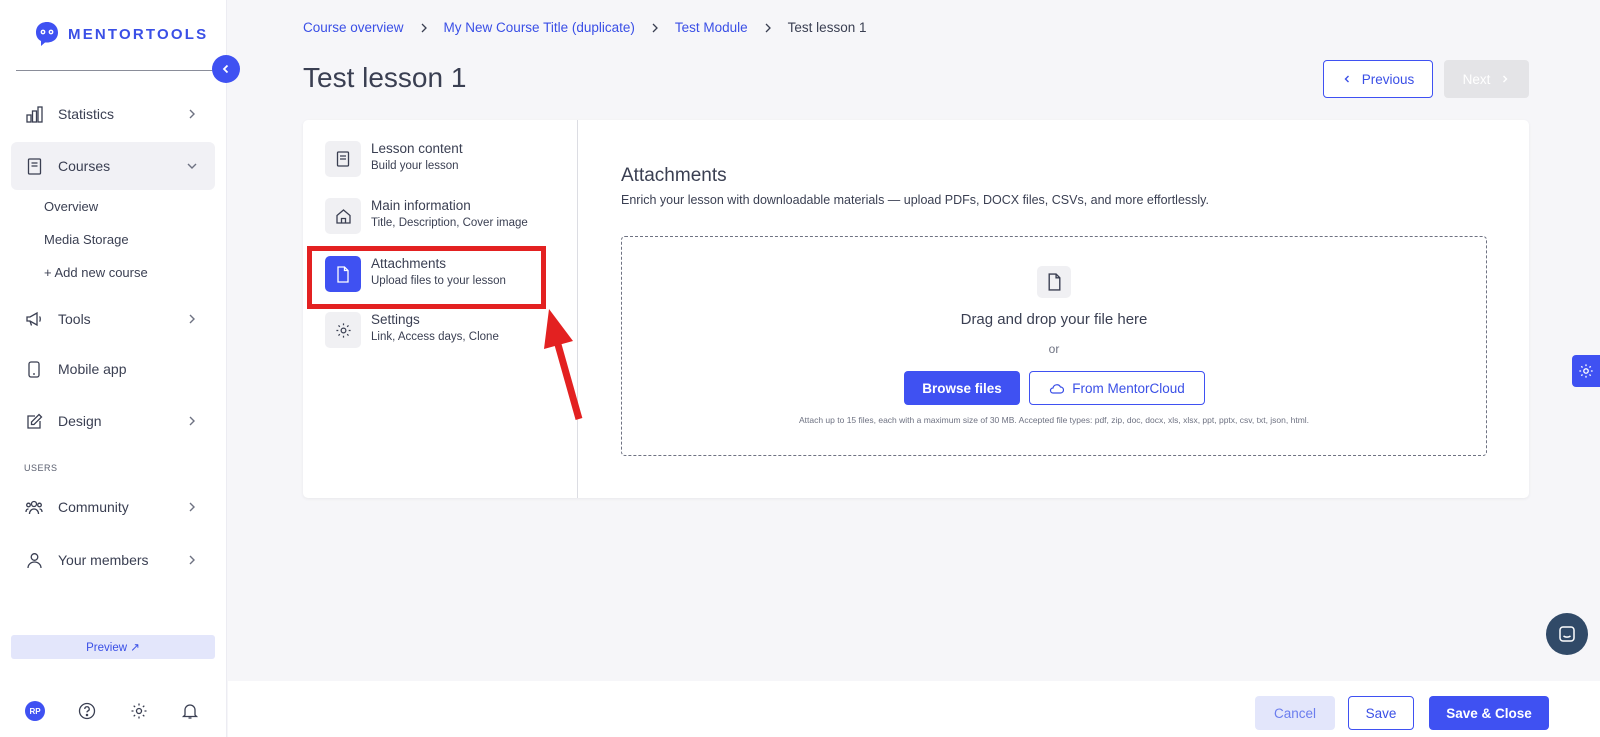 The width and height of the screenshot is (1600, 737). I want to click on phone-icon, so click(34, 369).